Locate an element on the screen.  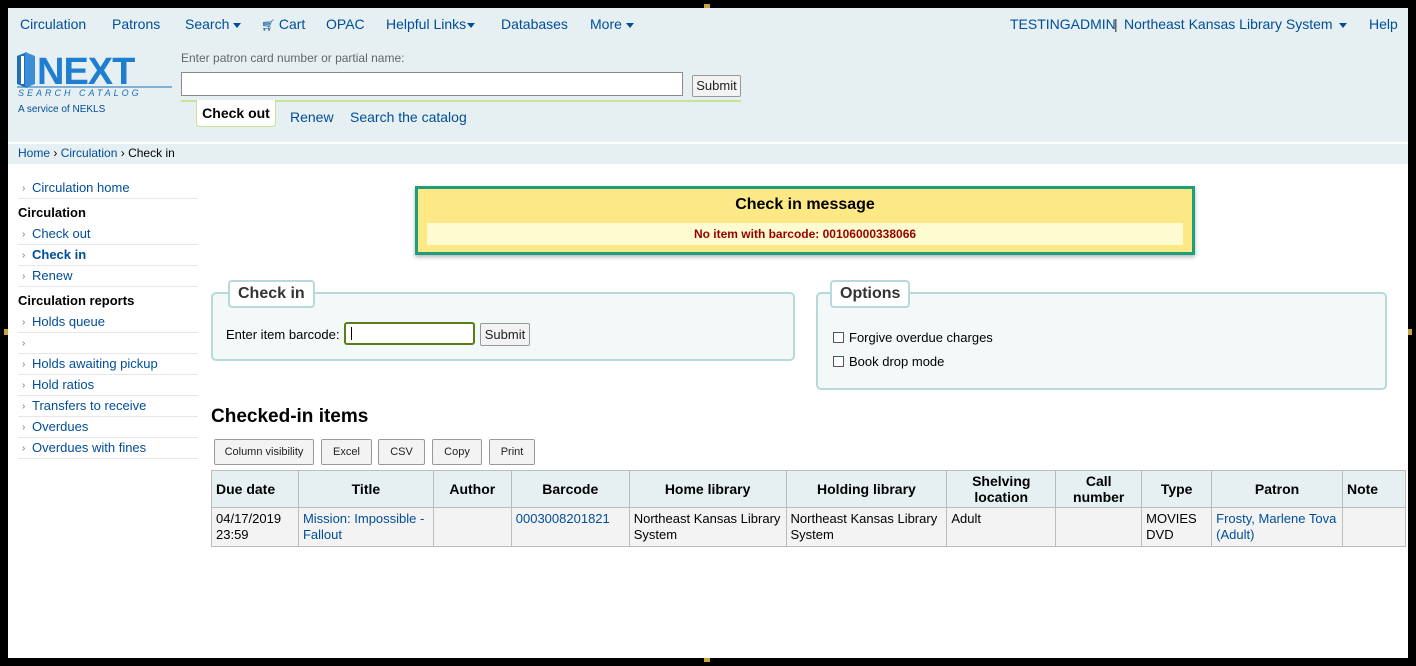
nav-cart: 🛒︎ Cart is located at coordinates (283, 24).